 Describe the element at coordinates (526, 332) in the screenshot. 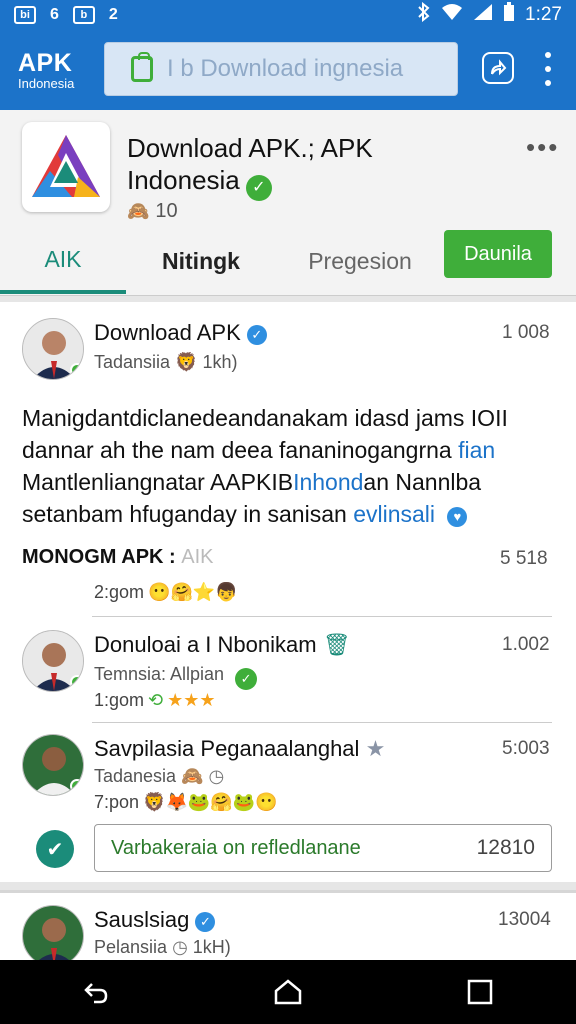

I see `post-count: 1 008` at that location.